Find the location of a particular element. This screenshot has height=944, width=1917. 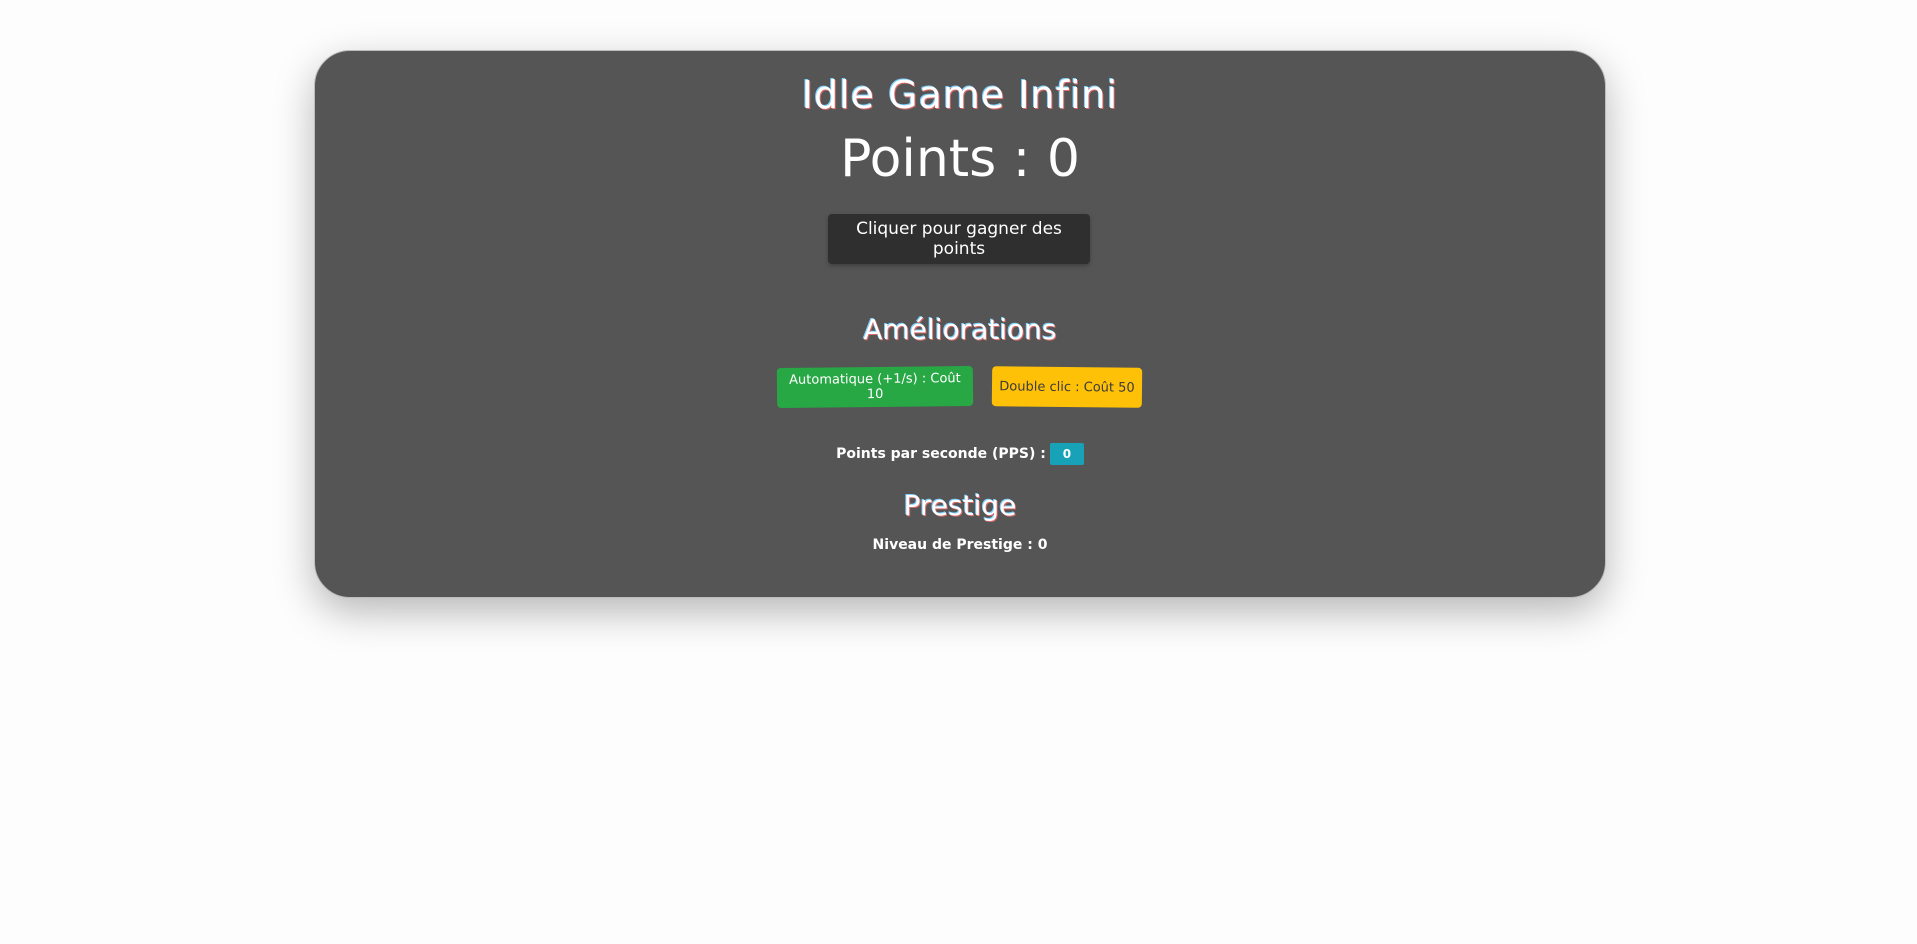

upgrade-double-click-button: Double clic : Coût 50 is located at coordinates (1067, 387).